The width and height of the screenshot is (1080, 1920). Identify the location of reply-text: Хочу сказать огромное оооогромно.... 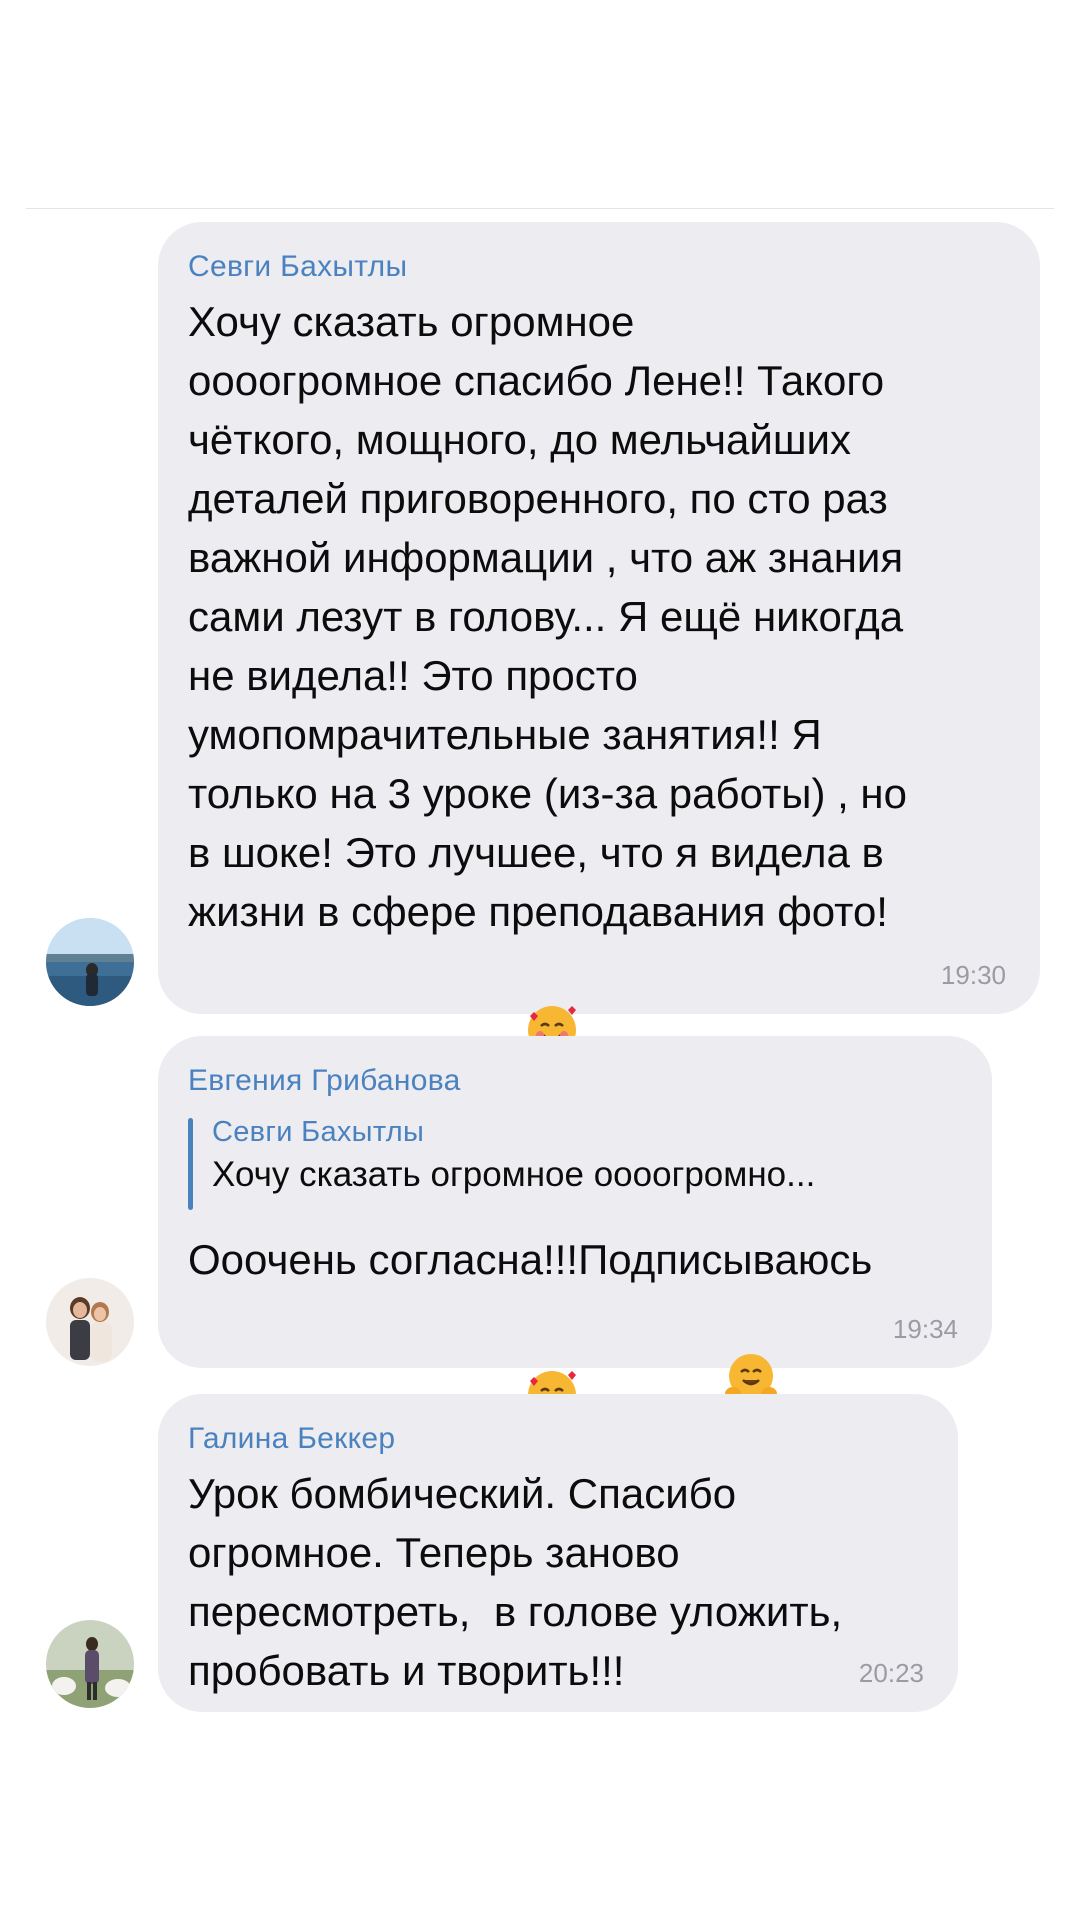
(514, 1174).